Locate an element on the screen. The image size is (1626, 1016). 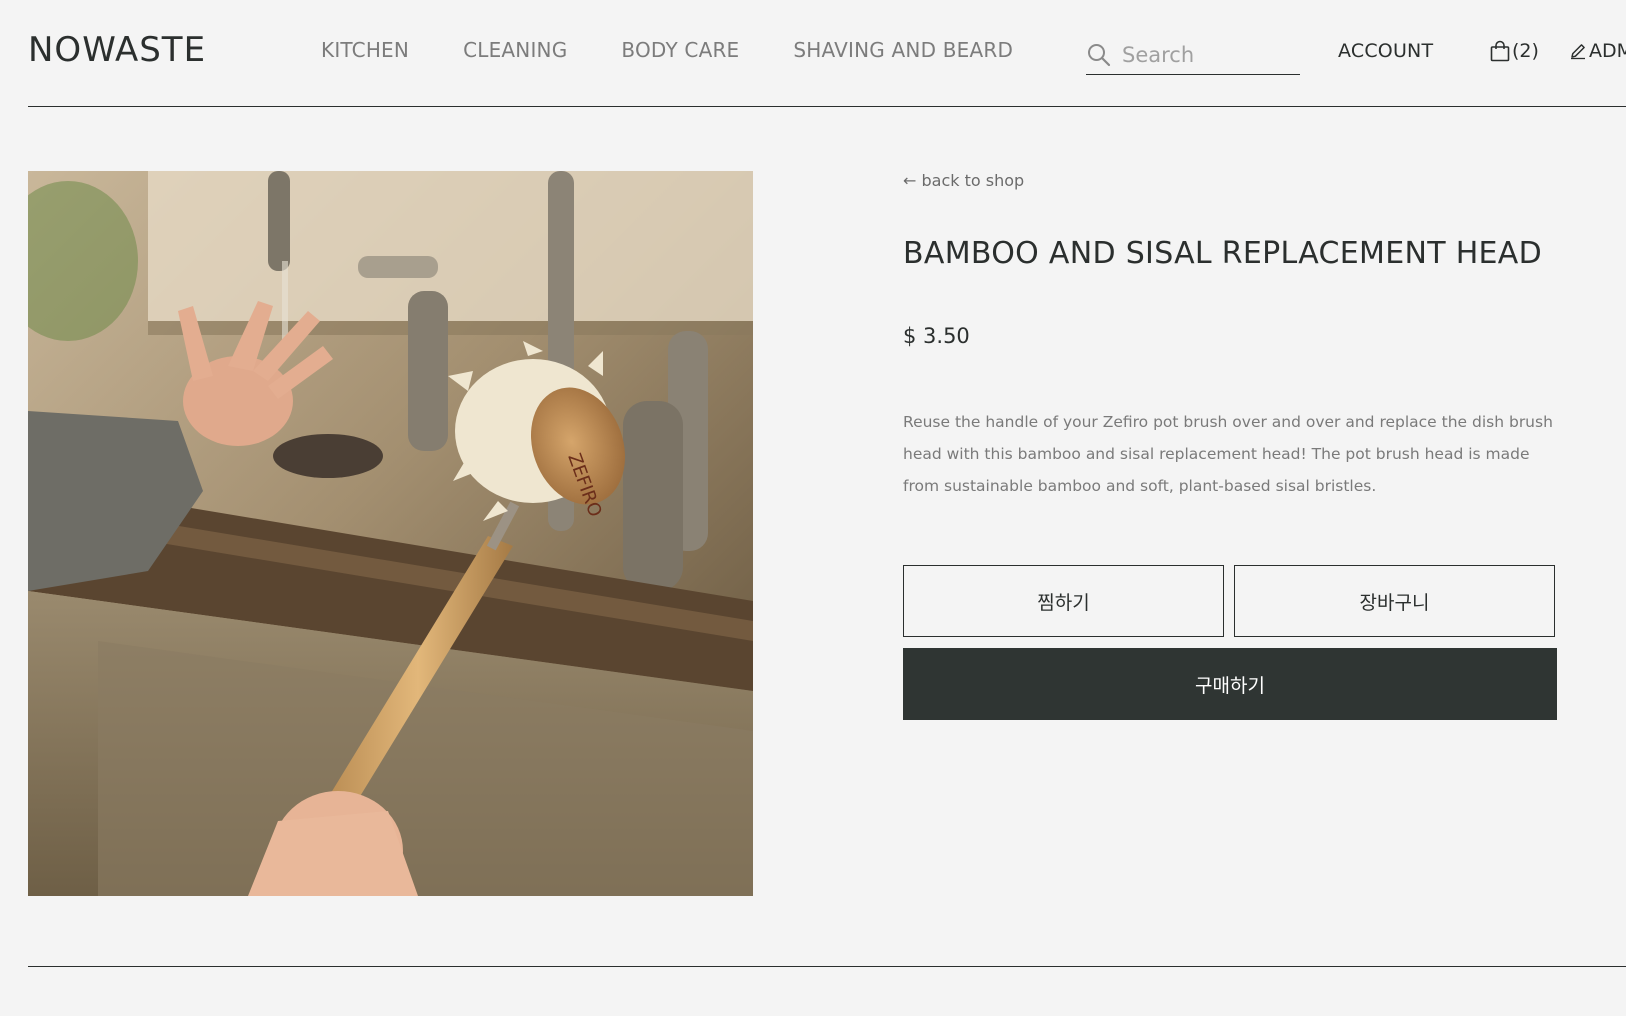
shopping-bag-icon is located at coordinates (1500, 51).